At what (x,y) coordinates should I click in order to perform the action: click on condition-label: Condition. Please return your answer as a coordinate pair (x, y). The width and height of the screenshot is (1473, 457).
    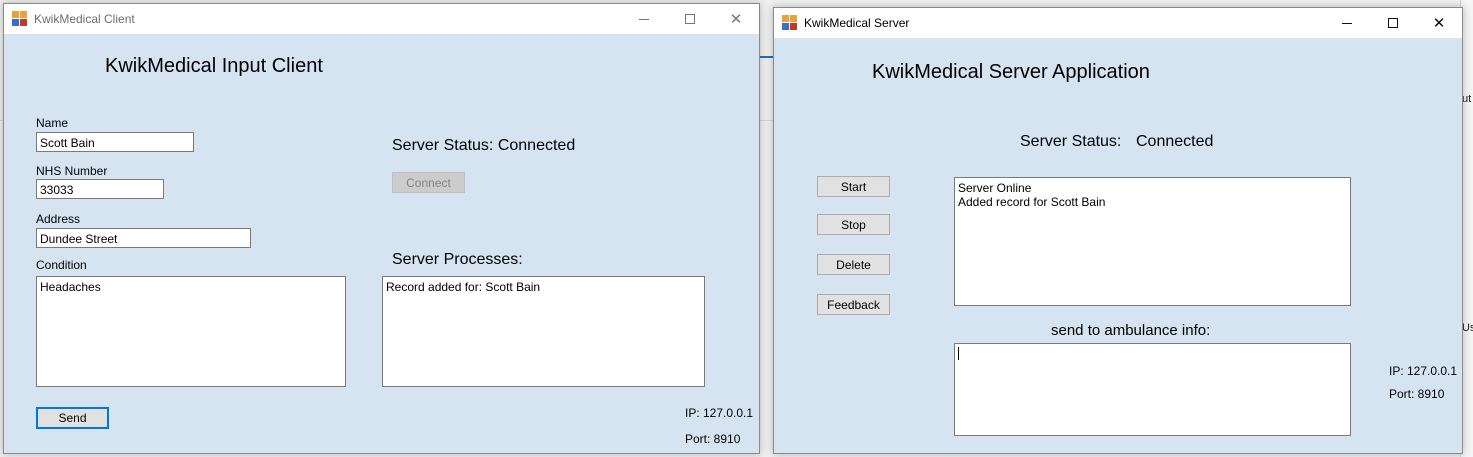
    Looking at the image, I should click on (61, 265).